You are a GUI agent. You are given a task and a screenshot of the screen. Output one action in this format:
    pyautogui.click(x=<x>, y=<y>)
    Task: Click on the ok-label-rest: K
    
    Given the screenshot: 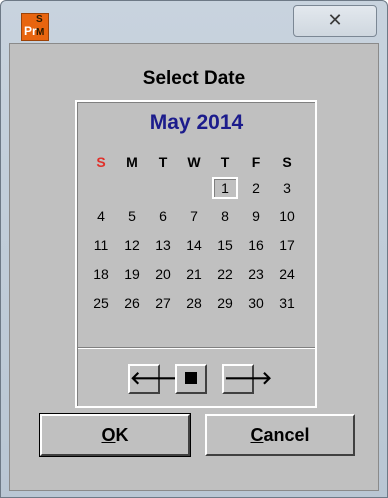 What is the action you would take?
    pyautogui.click(x=122, y=435)
    